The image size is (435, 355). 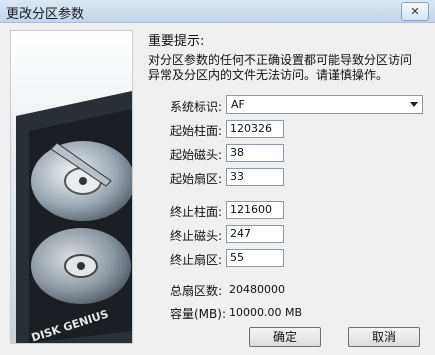 I want to click on end-cylinder-input: 121600, so click(x=255, y=210).